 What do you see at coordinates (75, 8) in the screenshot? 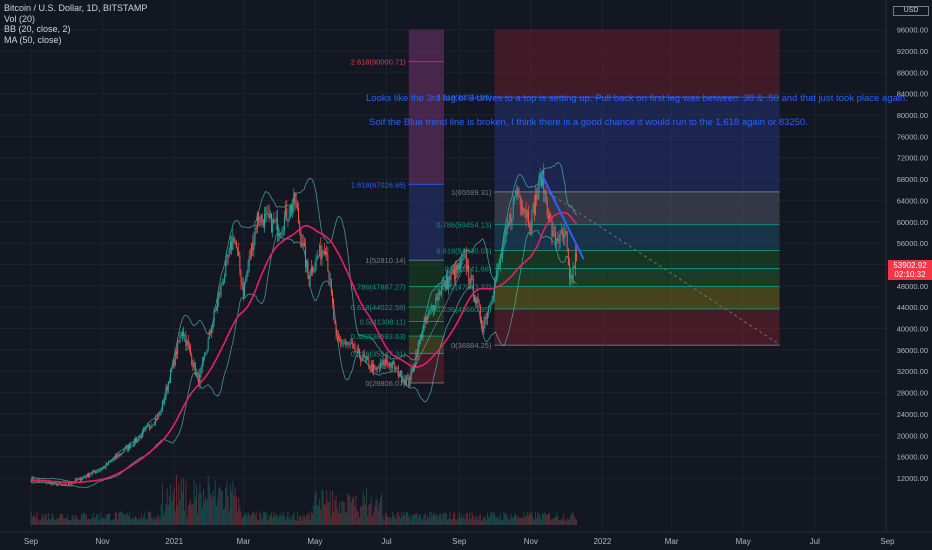
I see `symbol-title: Bitcoin / U.S. Dollar, 1D, BITSTAMP` at bounding box center [75, 8].